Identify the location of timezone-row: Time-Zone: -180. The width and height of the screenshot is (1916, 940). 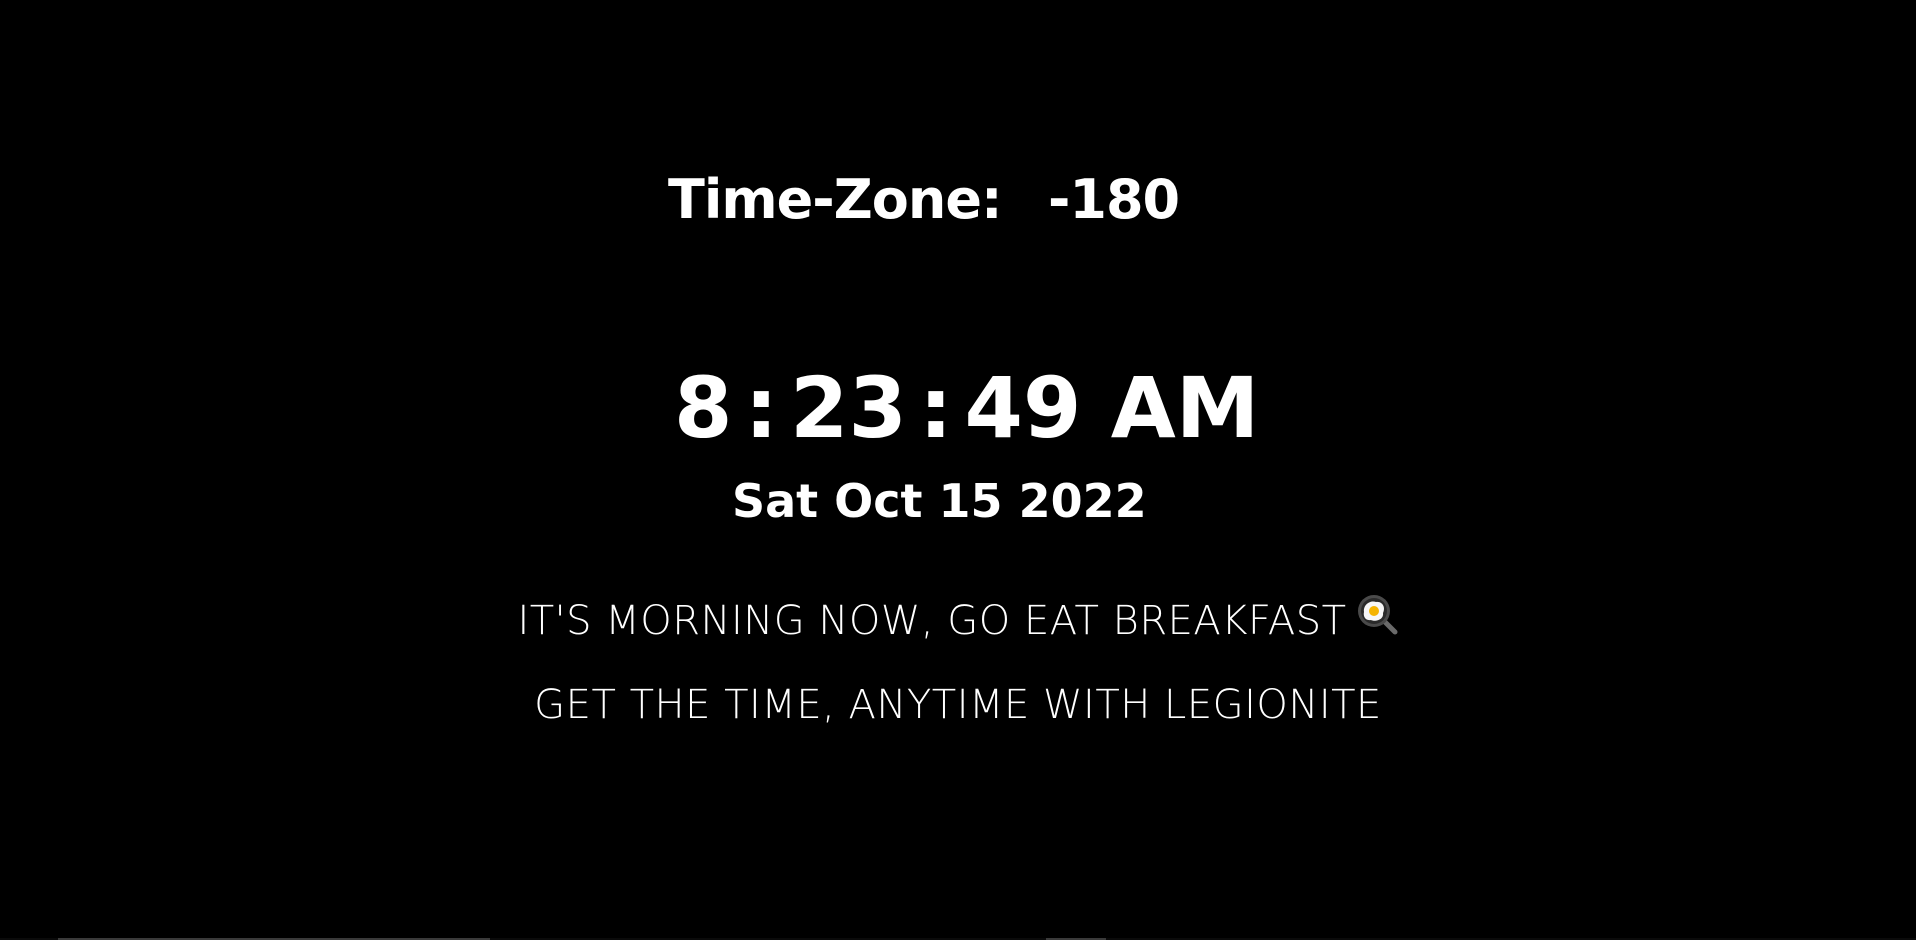
(958, 200).